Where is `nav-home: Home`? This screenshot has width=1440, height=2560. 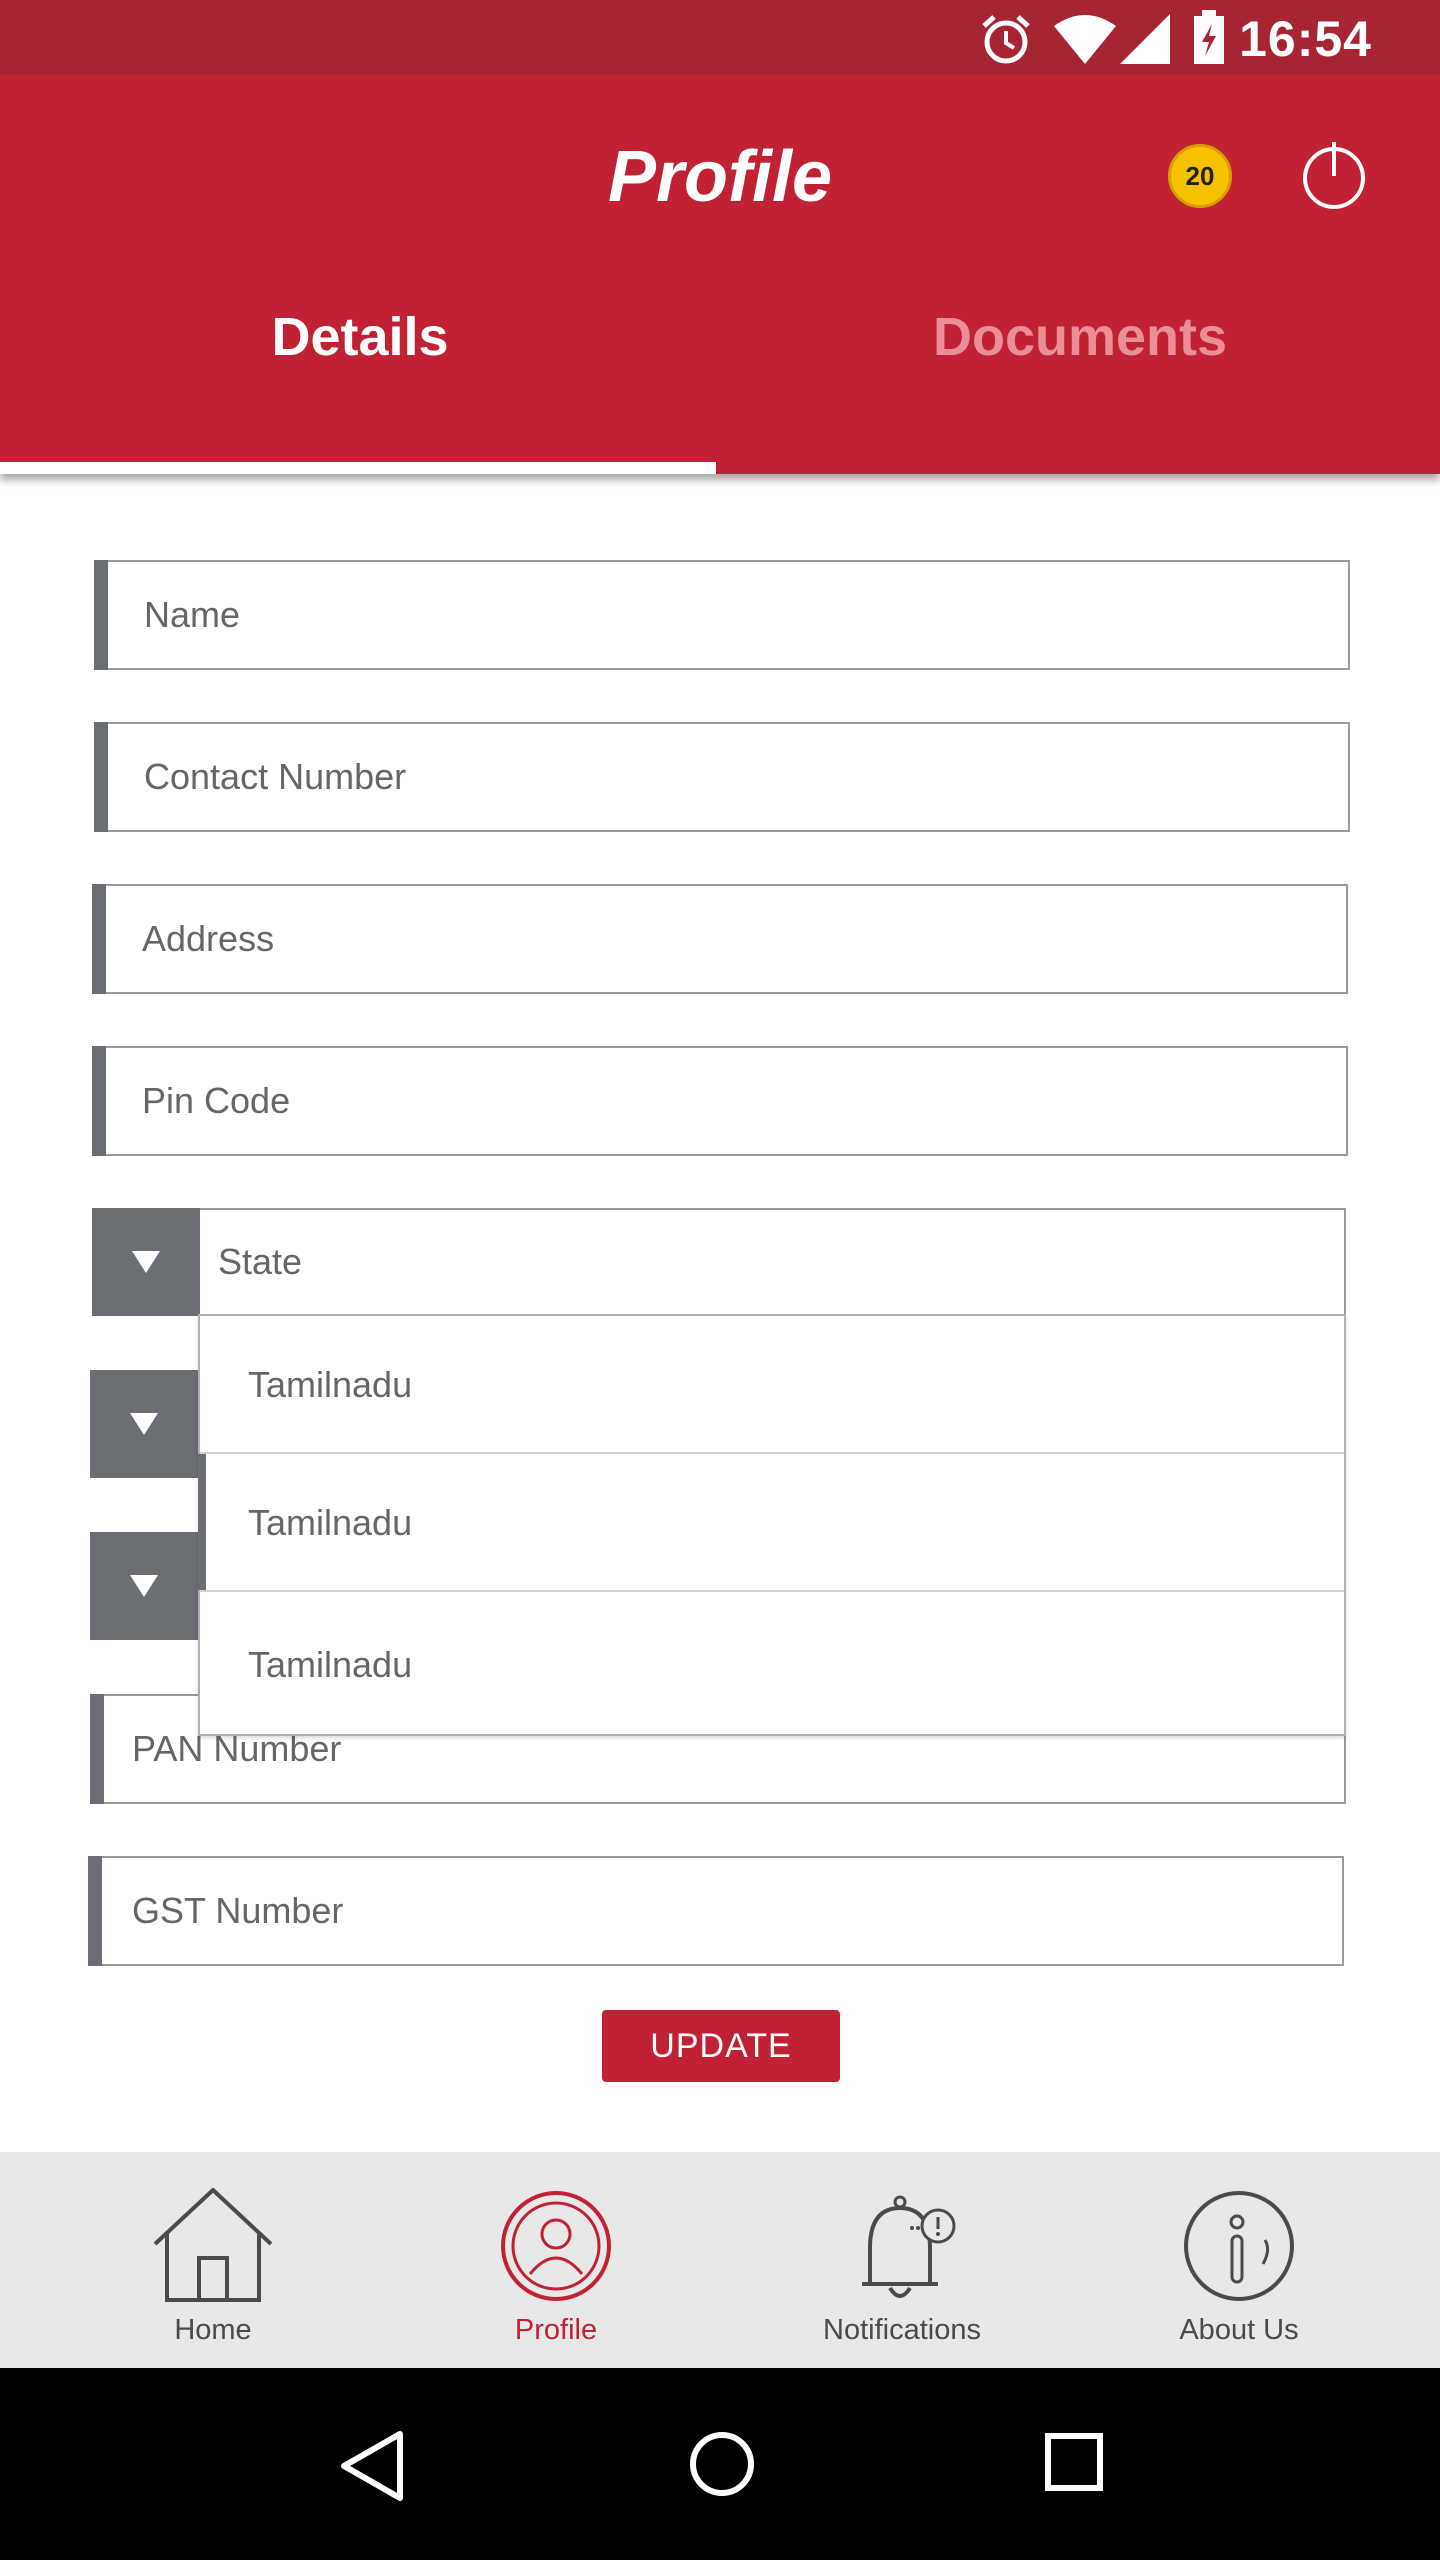
nav-home: Home is located at coordinates (213, 2260).